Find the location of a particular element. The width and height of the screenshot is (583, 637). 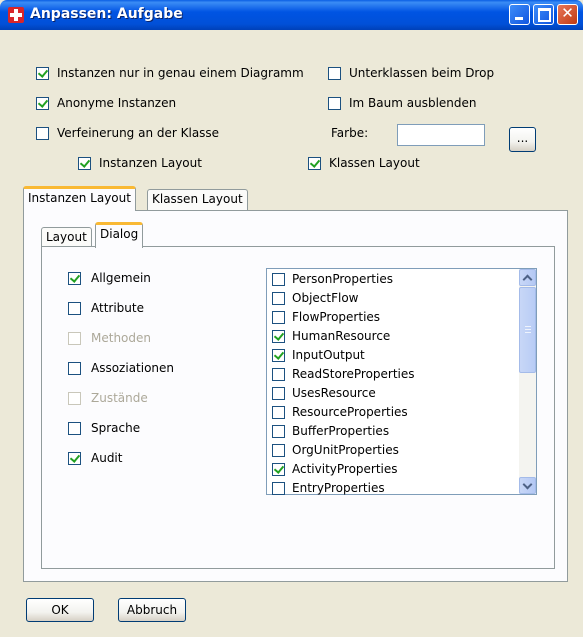

farbe-input is located at coordinates (441, 135).